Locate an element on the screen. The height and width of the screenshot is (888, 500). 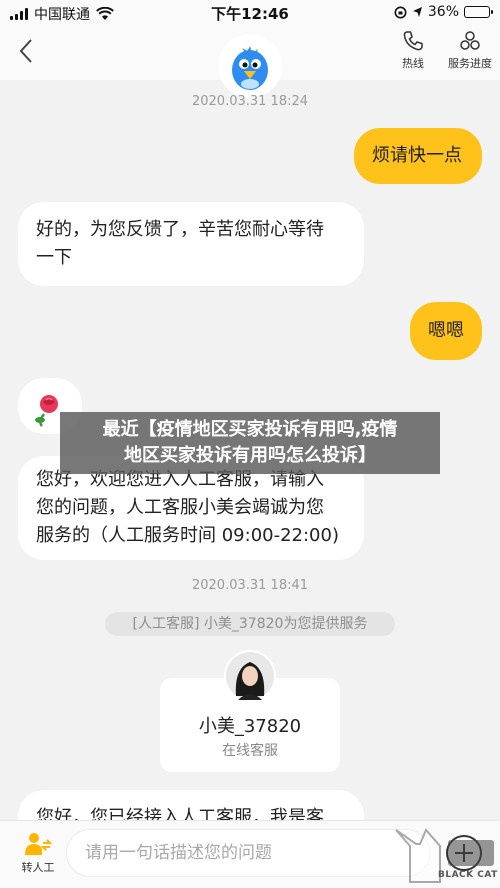
message-text: 烦请快一点 is located at coordinates (417, 155).